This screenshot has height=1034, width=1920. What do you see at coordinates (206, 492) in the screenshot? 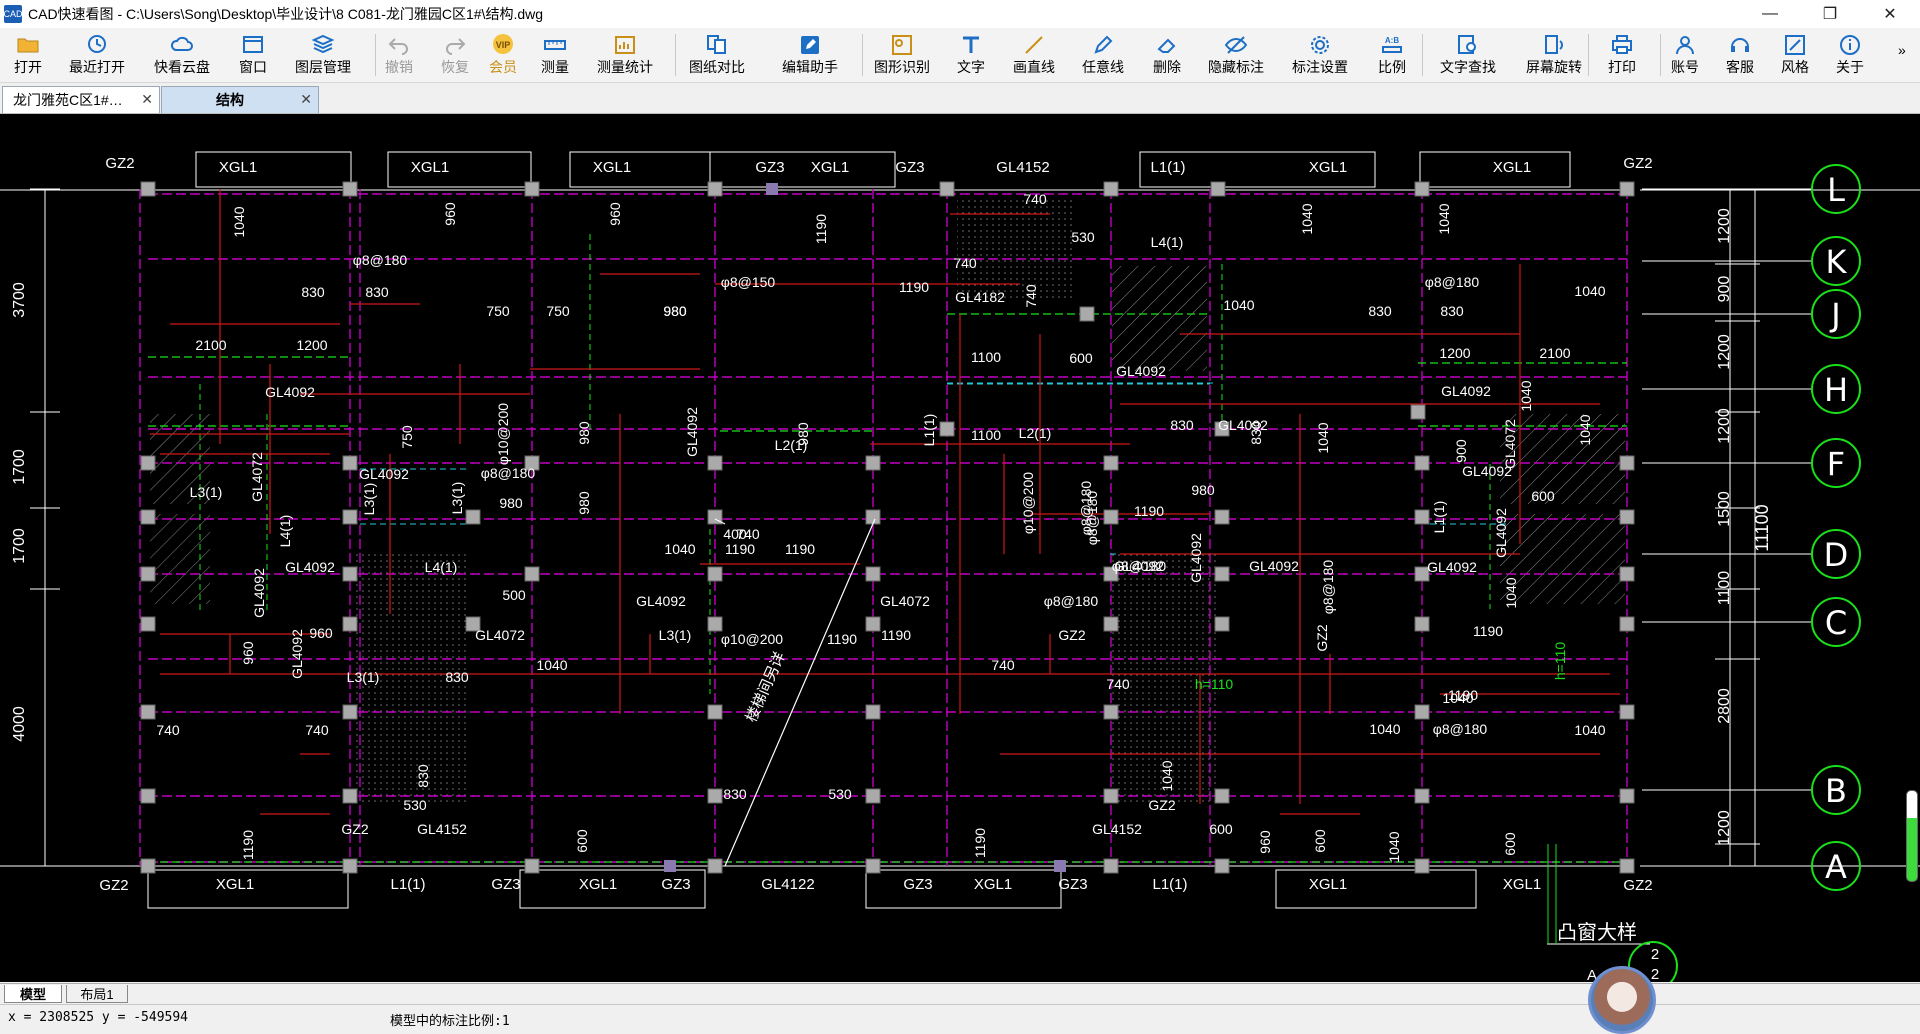
I see `drawing-annotation: L3(1)` at bounding box center [206, 492].